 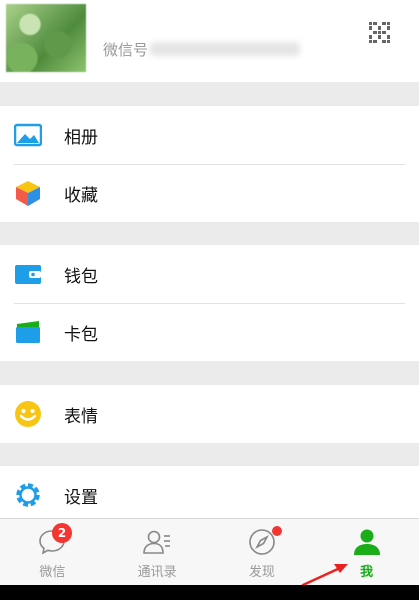 I want to click on tab-label-contacts: 通讯录, so click(x=157, y=572).